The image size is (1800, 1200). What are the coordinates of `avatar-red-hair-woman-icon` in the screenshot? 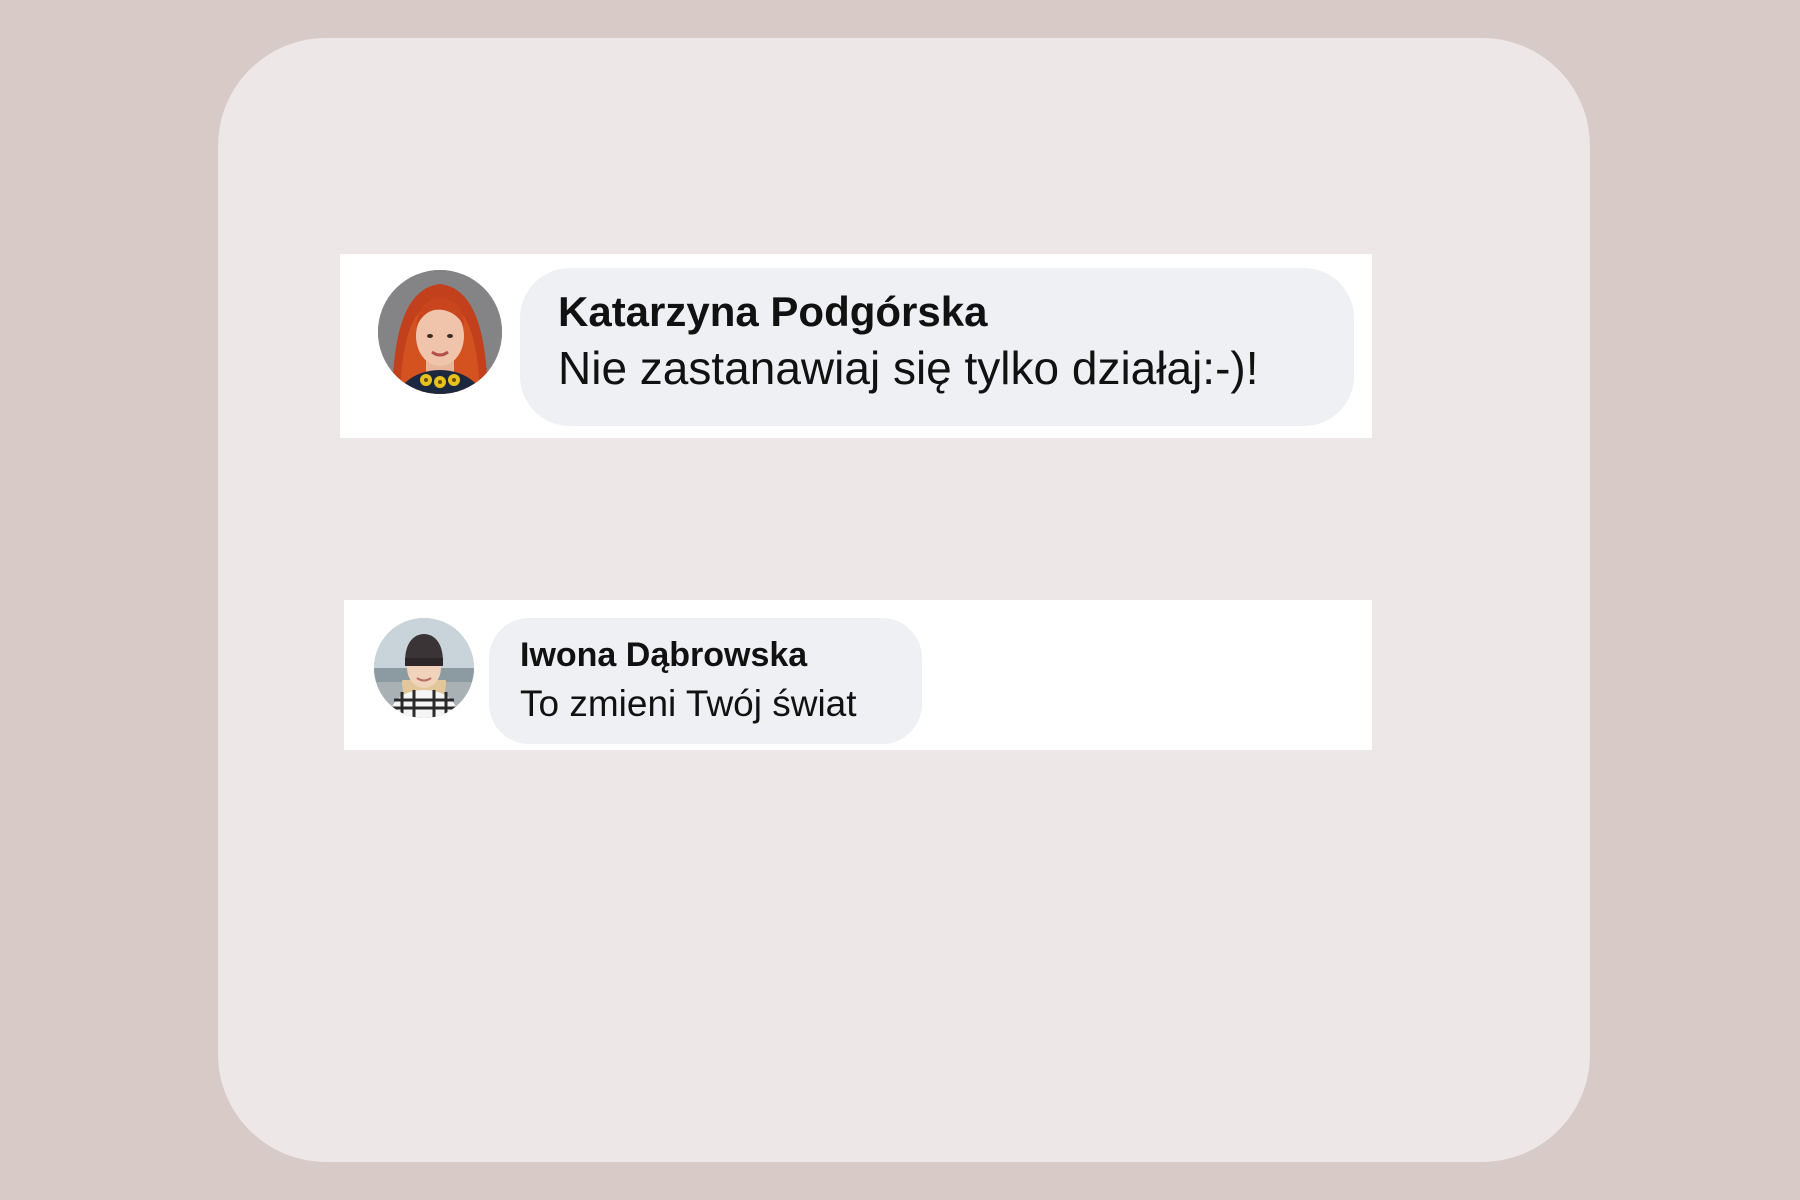 It's located at (440, 332).